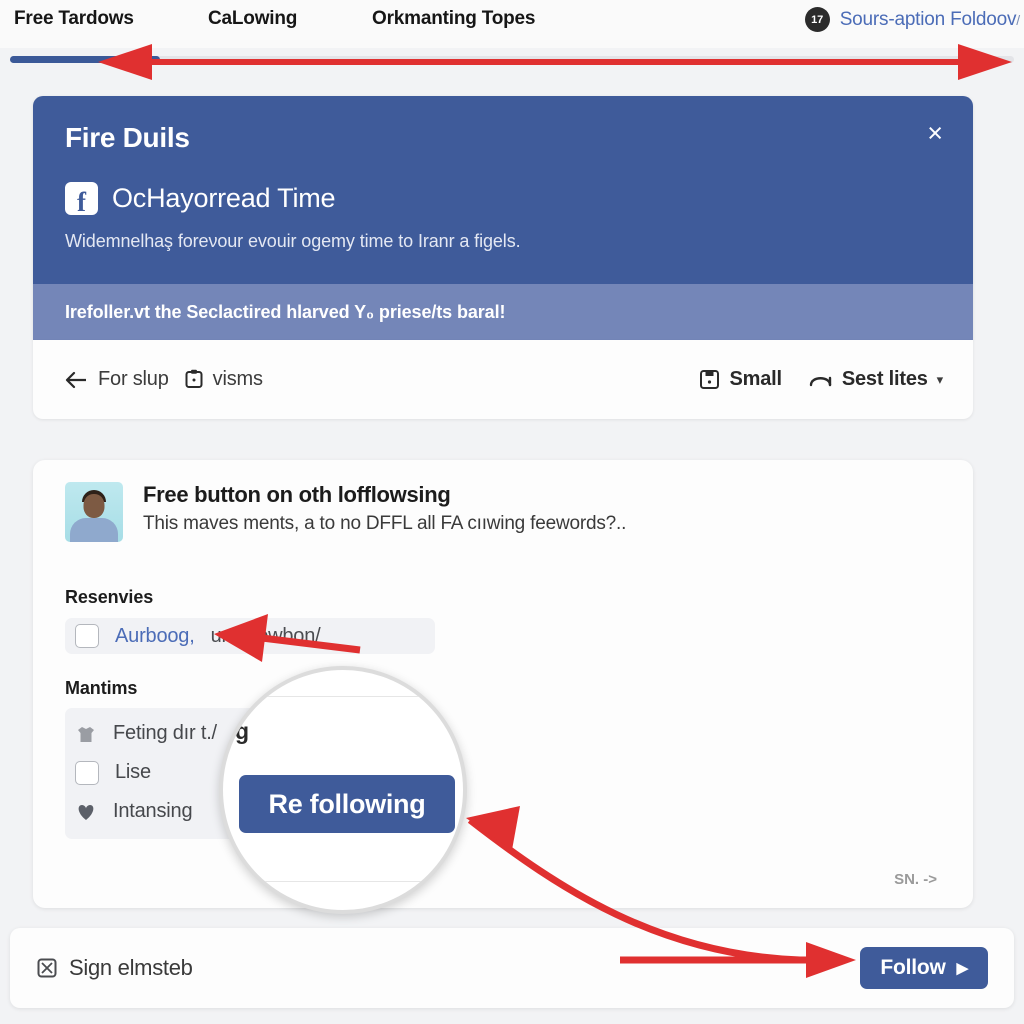  Describe the element at coordinates (1018, 19) in the screenshot. I see `nav-link-slash: /` at that location.